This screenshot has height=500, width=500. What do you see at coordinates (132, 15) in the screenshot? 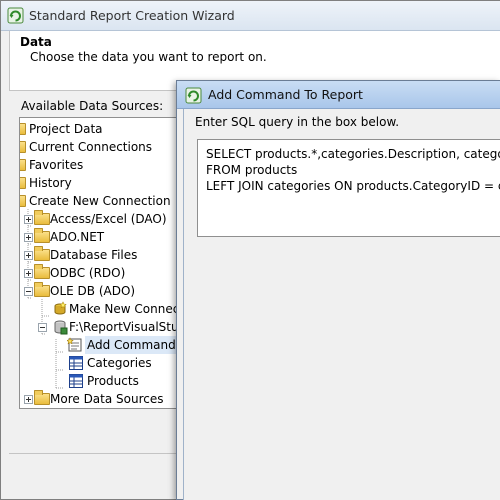
I see `wizard-title: Standard Report Creation Wizard` at bounding box center [132, 15].